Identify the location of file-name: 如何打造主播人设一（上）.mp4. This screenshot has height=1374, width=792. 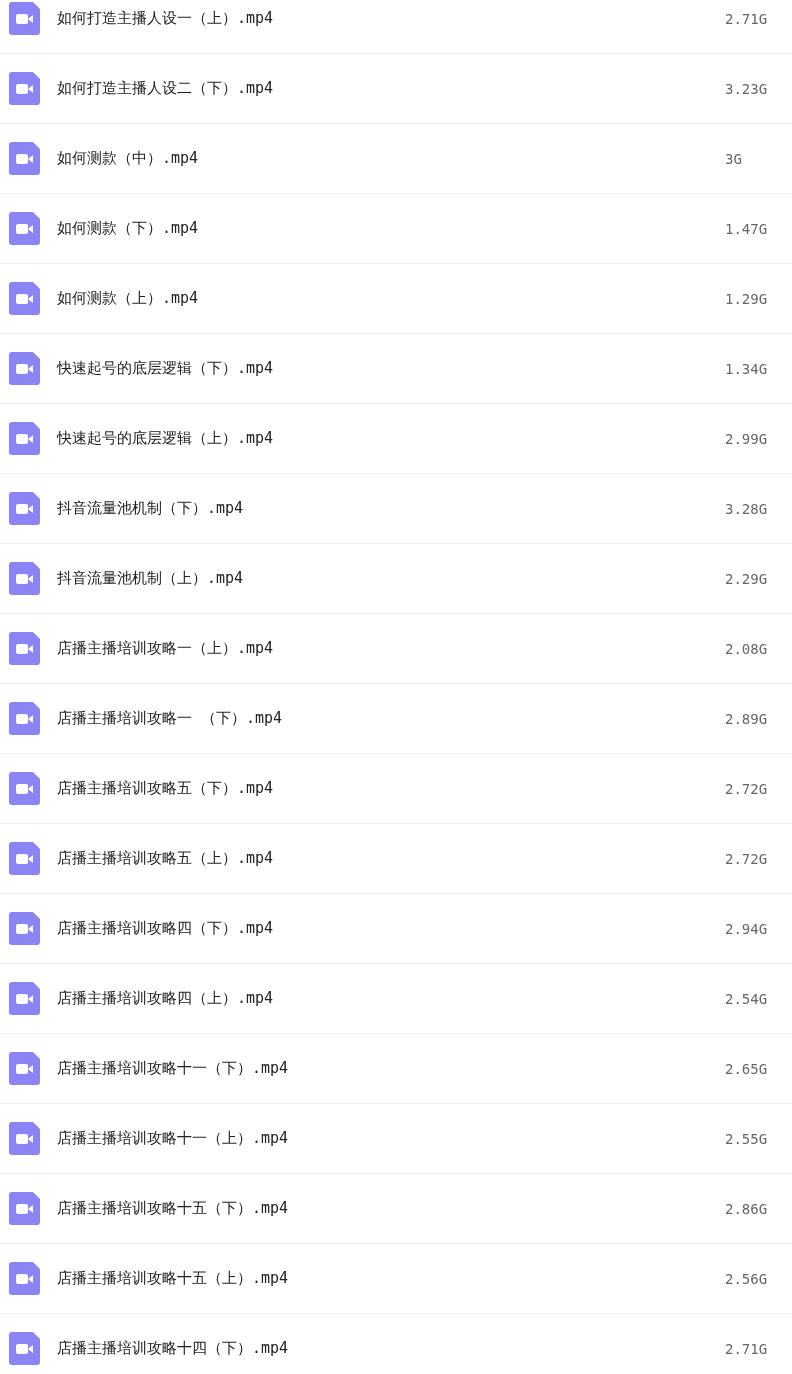
(166, 18).